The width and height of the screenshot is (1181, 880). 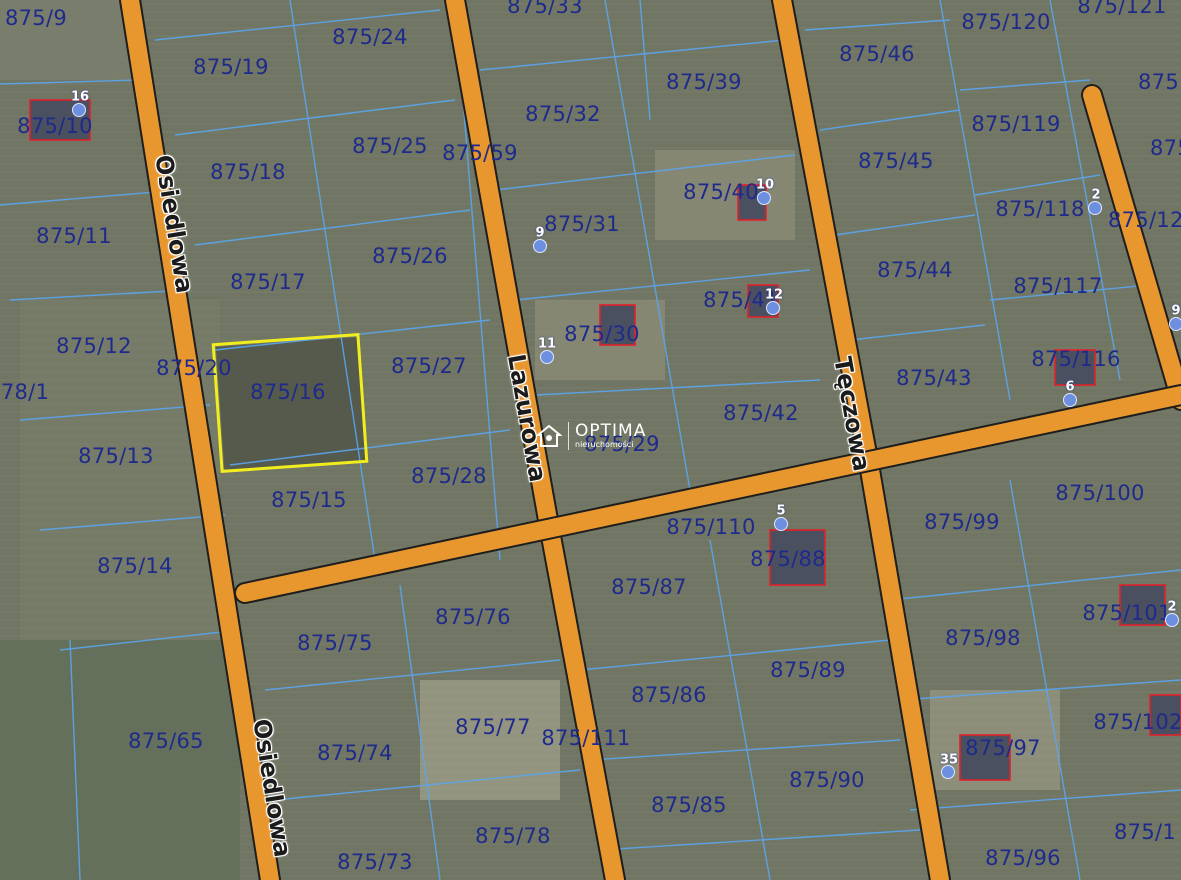 What do you see at coordinates (166, 741) in the screenshot?
I see `parcel-label: 875/65` at bounding box center [166, 741].